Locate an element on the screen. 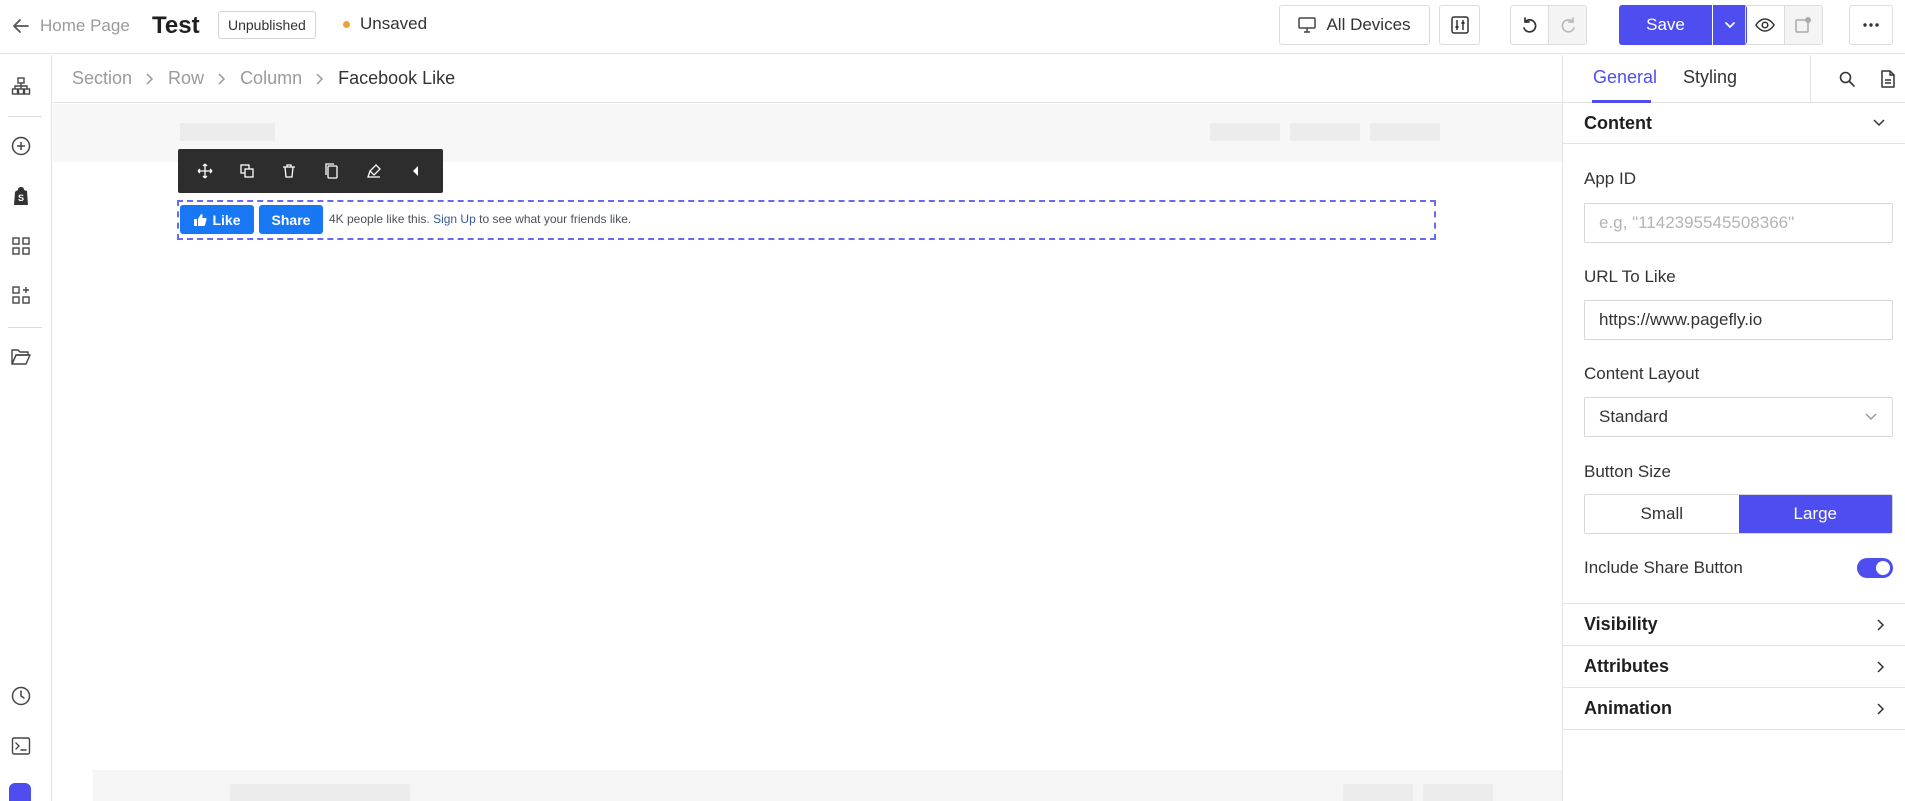 This screenshot has width=1905, height=801. delete-icon is located at coordinates (289, 171).